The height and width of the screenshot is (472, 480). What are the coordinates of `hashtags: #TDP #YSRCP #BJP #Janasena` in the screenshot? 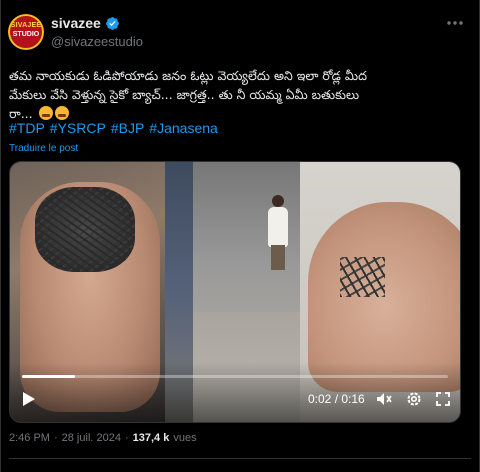 It's located at (113, 128).